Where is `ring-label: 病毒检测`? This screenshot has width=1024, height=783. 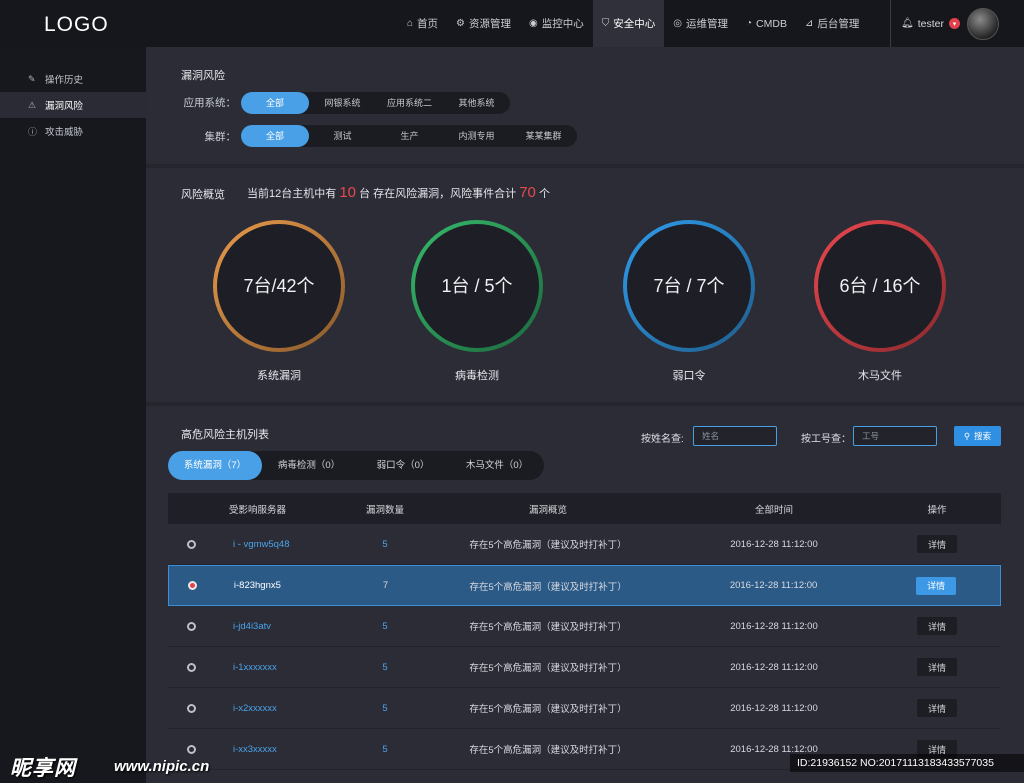 ring-label: 病毒检测 is located at coordinates (477, 376).